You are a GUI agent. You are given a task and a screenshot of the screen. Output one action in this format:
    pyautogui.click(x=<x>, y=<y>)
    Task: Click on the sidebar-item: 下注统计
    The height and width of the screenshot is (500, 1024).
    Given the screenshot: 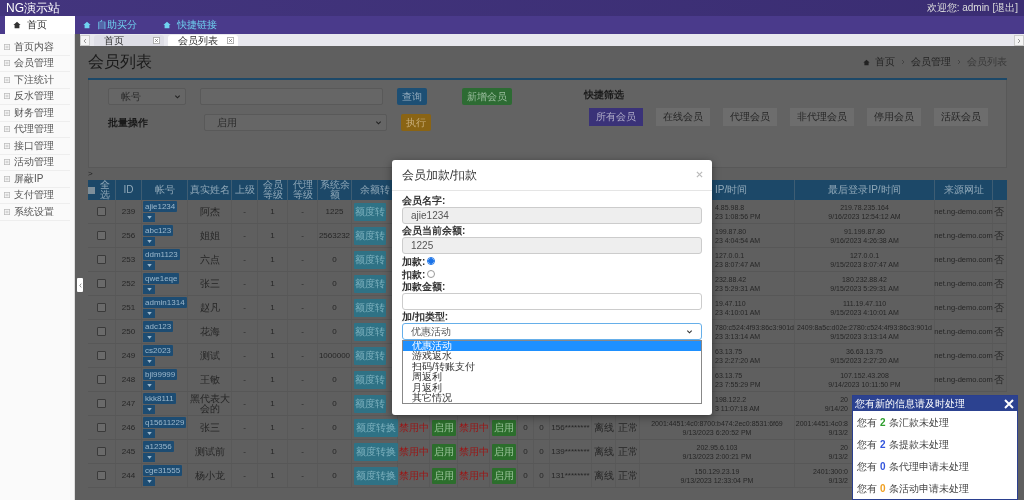 What is the action you would take?
    pyautogui.click(x=35, y=80)
    